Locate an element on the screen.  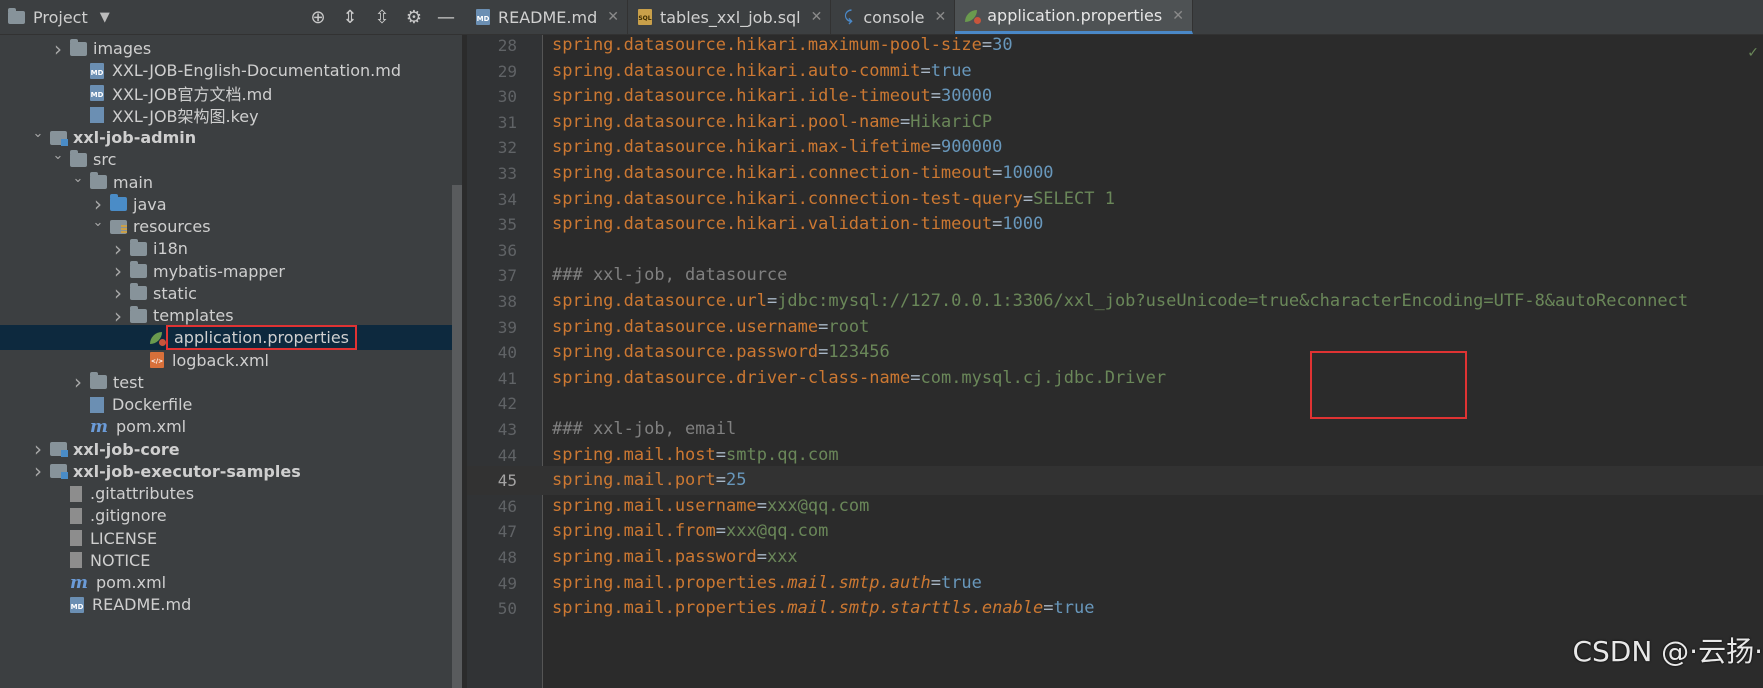
tree-item-label: static is located at coordinates (175, 293).